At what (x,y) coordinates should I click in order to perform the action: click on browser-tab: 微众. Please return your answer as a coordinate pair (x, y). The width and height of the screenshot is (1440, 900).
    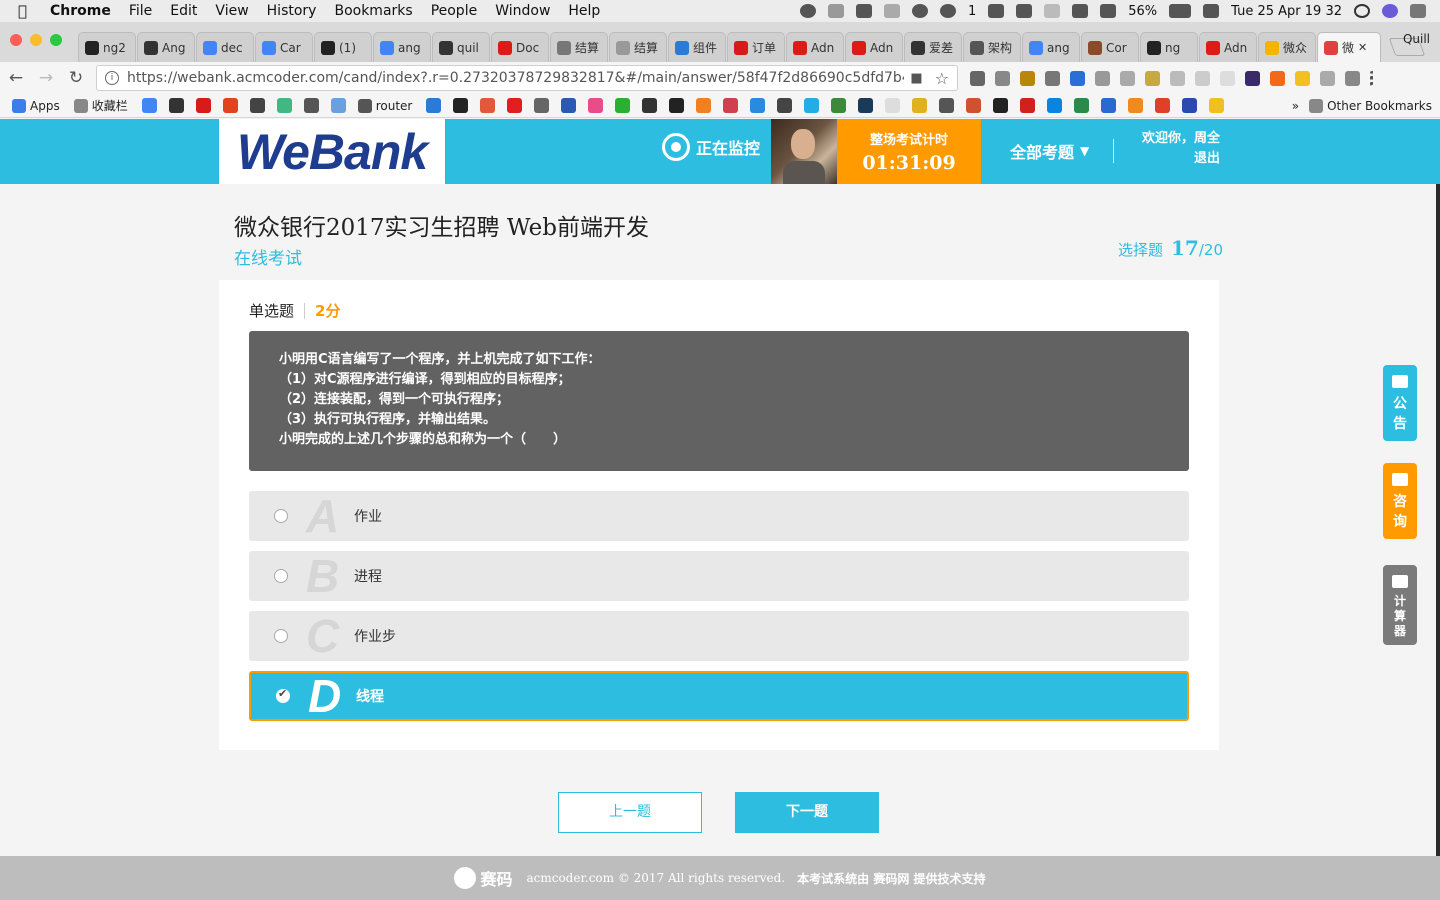
    Looking at the image, I should click on (1287, 47).